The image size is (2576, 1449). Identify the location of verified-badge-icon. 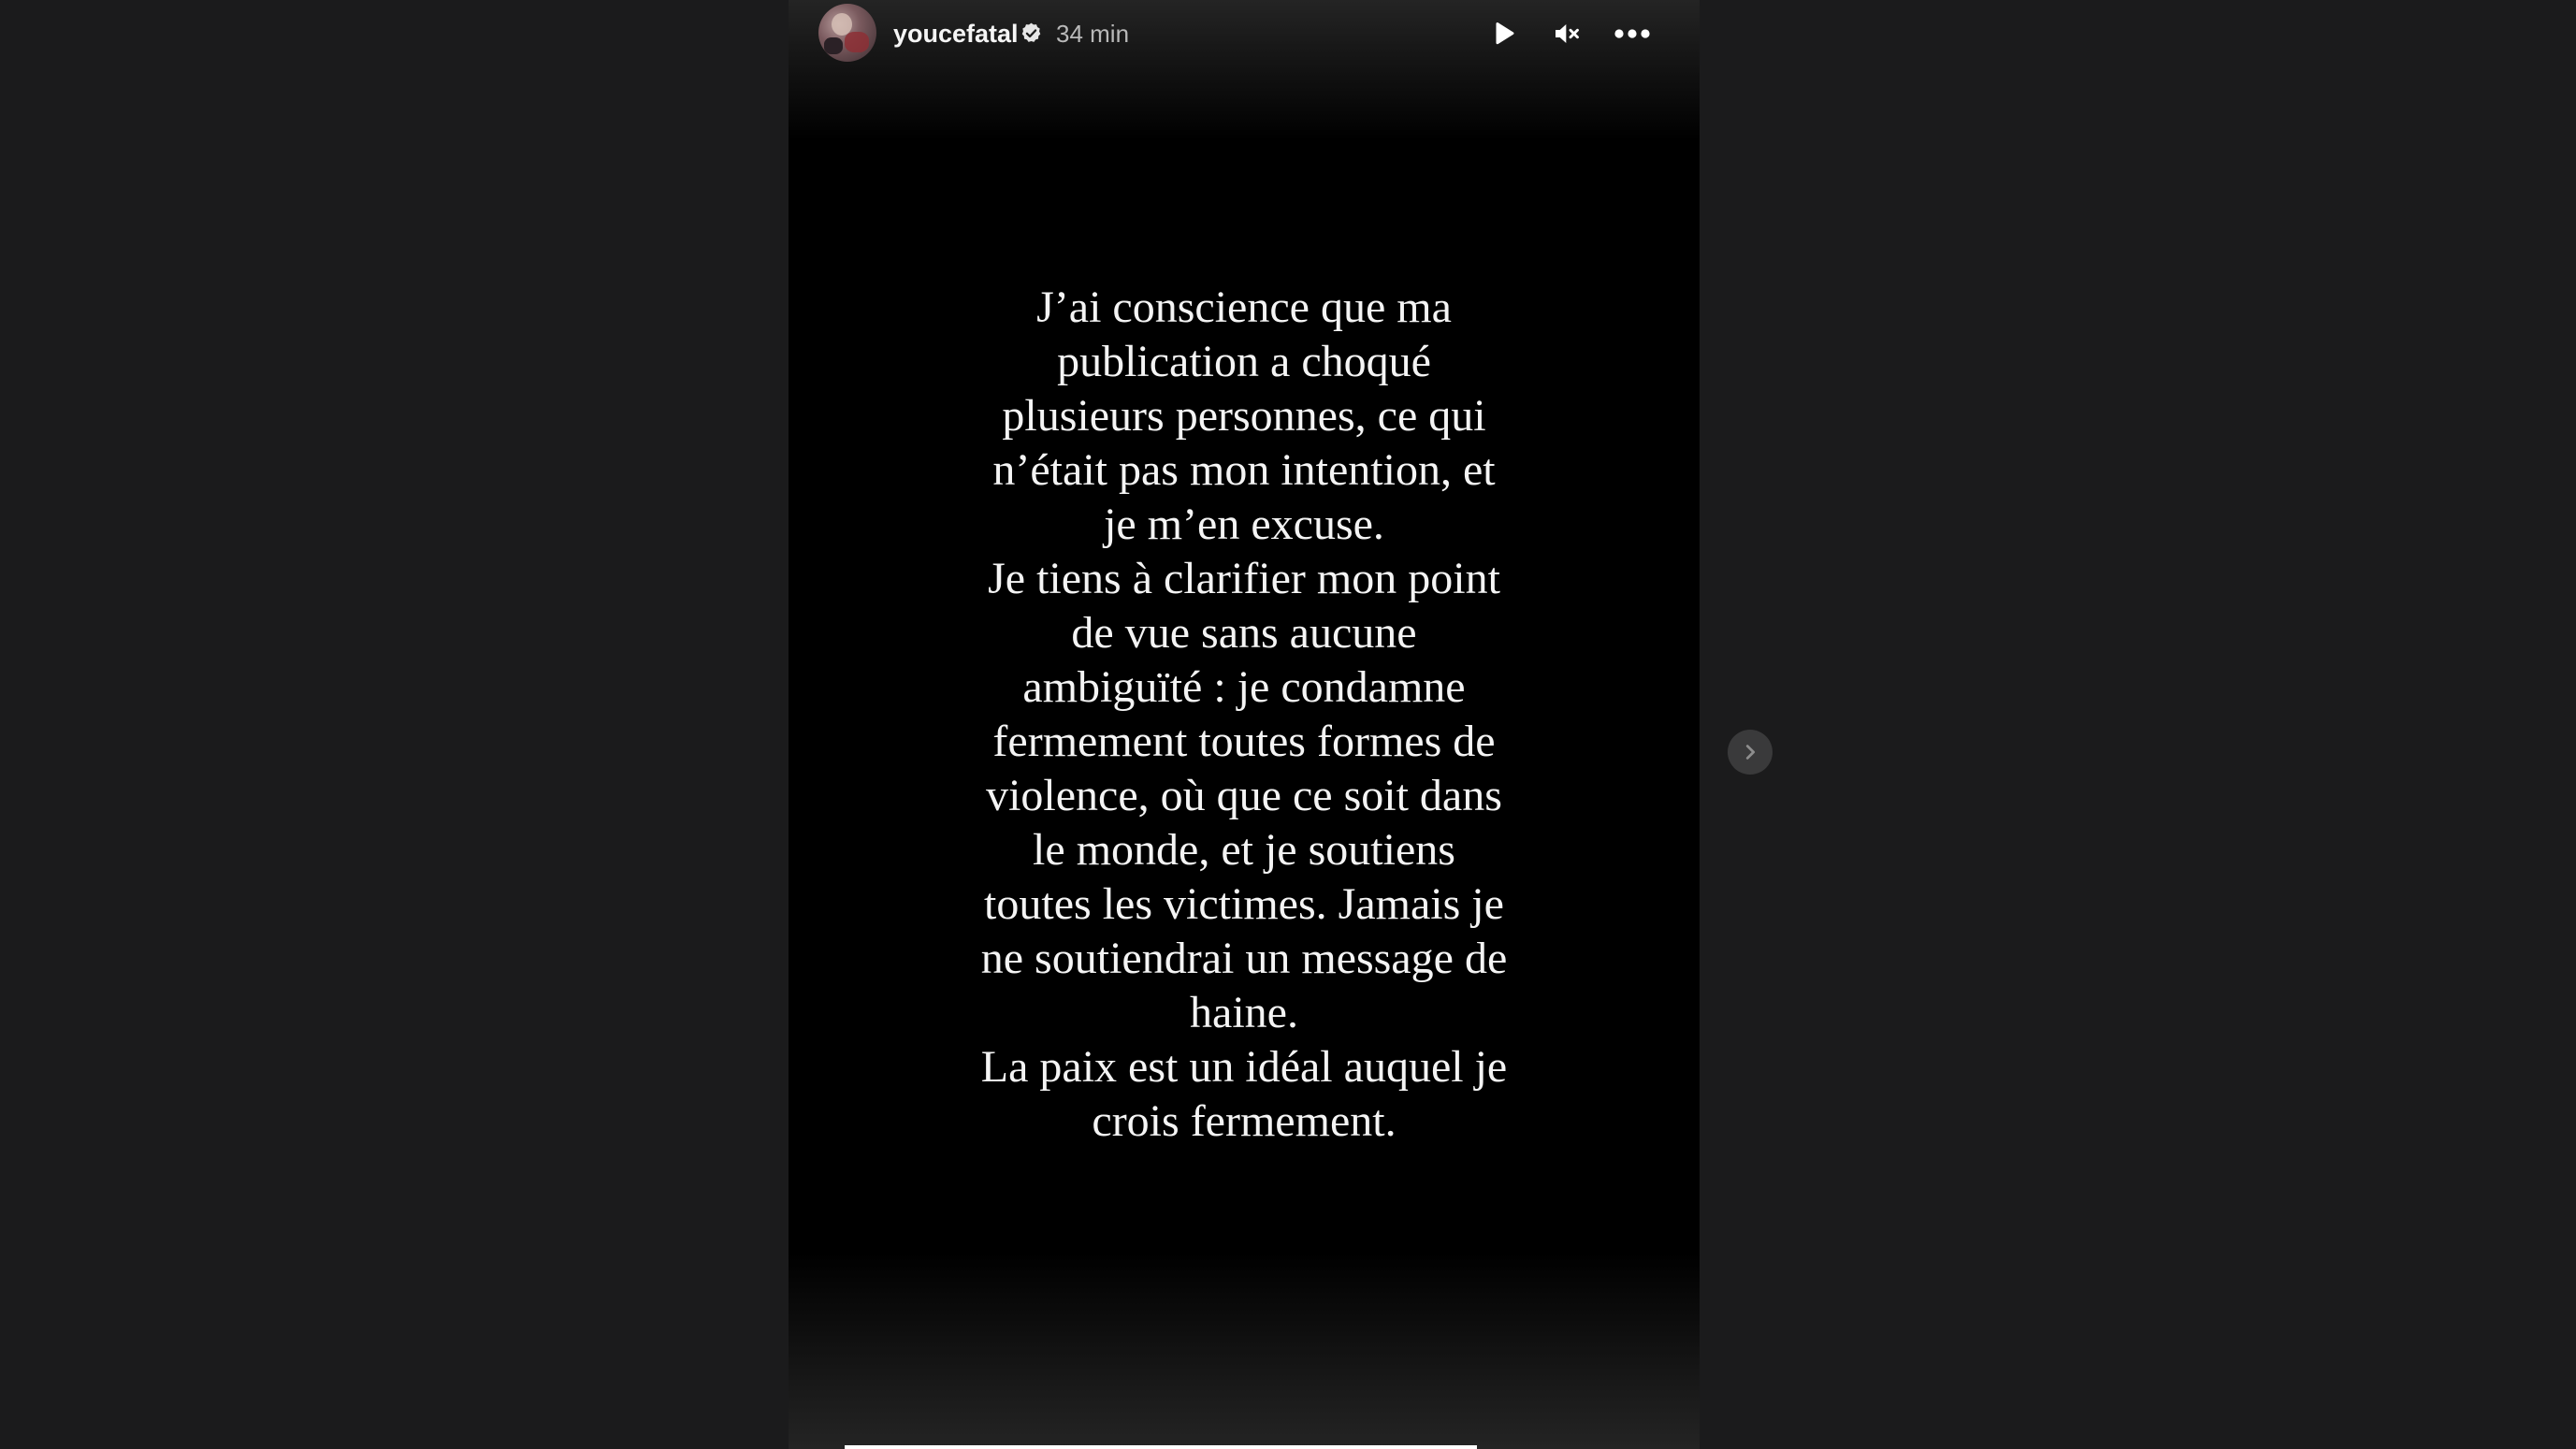
(1031, 33).